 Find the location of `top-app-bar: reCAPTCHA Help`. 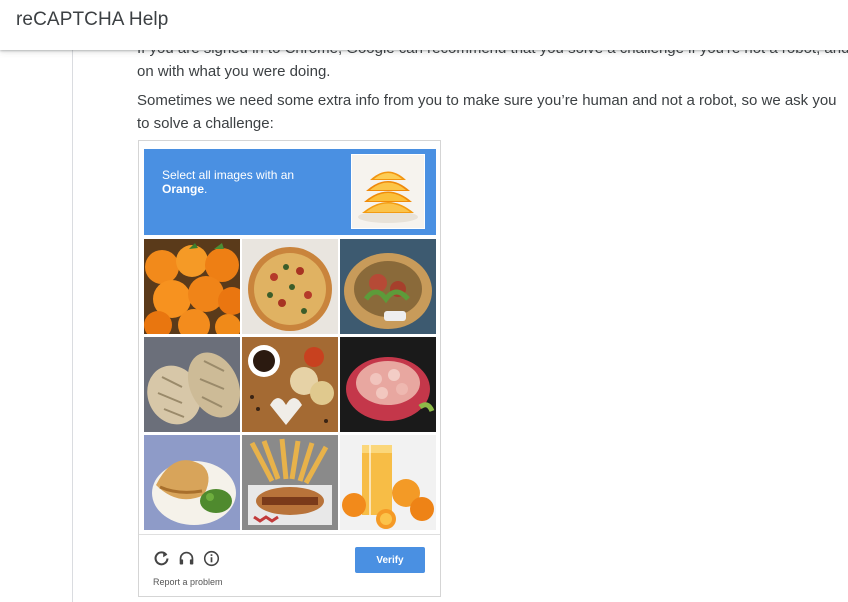

top-app-bar: reCAPTCHA Help is located at coordinates (424, 25).